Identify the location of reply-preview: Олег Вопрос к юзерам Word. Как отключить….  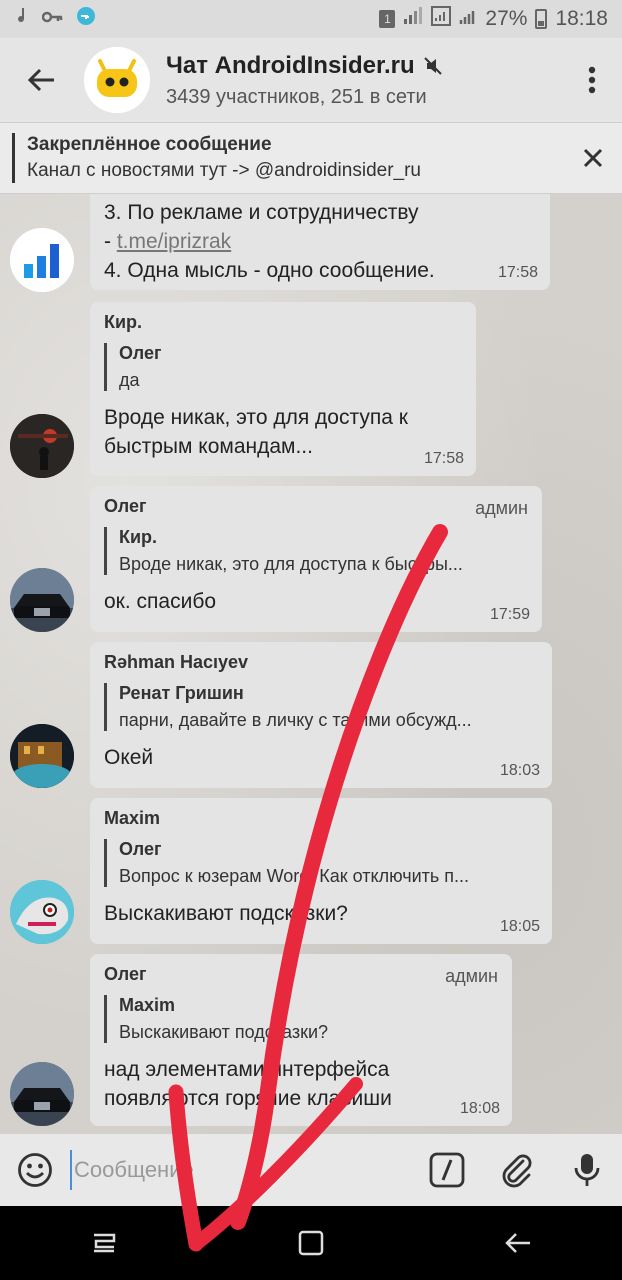
(321, 863).